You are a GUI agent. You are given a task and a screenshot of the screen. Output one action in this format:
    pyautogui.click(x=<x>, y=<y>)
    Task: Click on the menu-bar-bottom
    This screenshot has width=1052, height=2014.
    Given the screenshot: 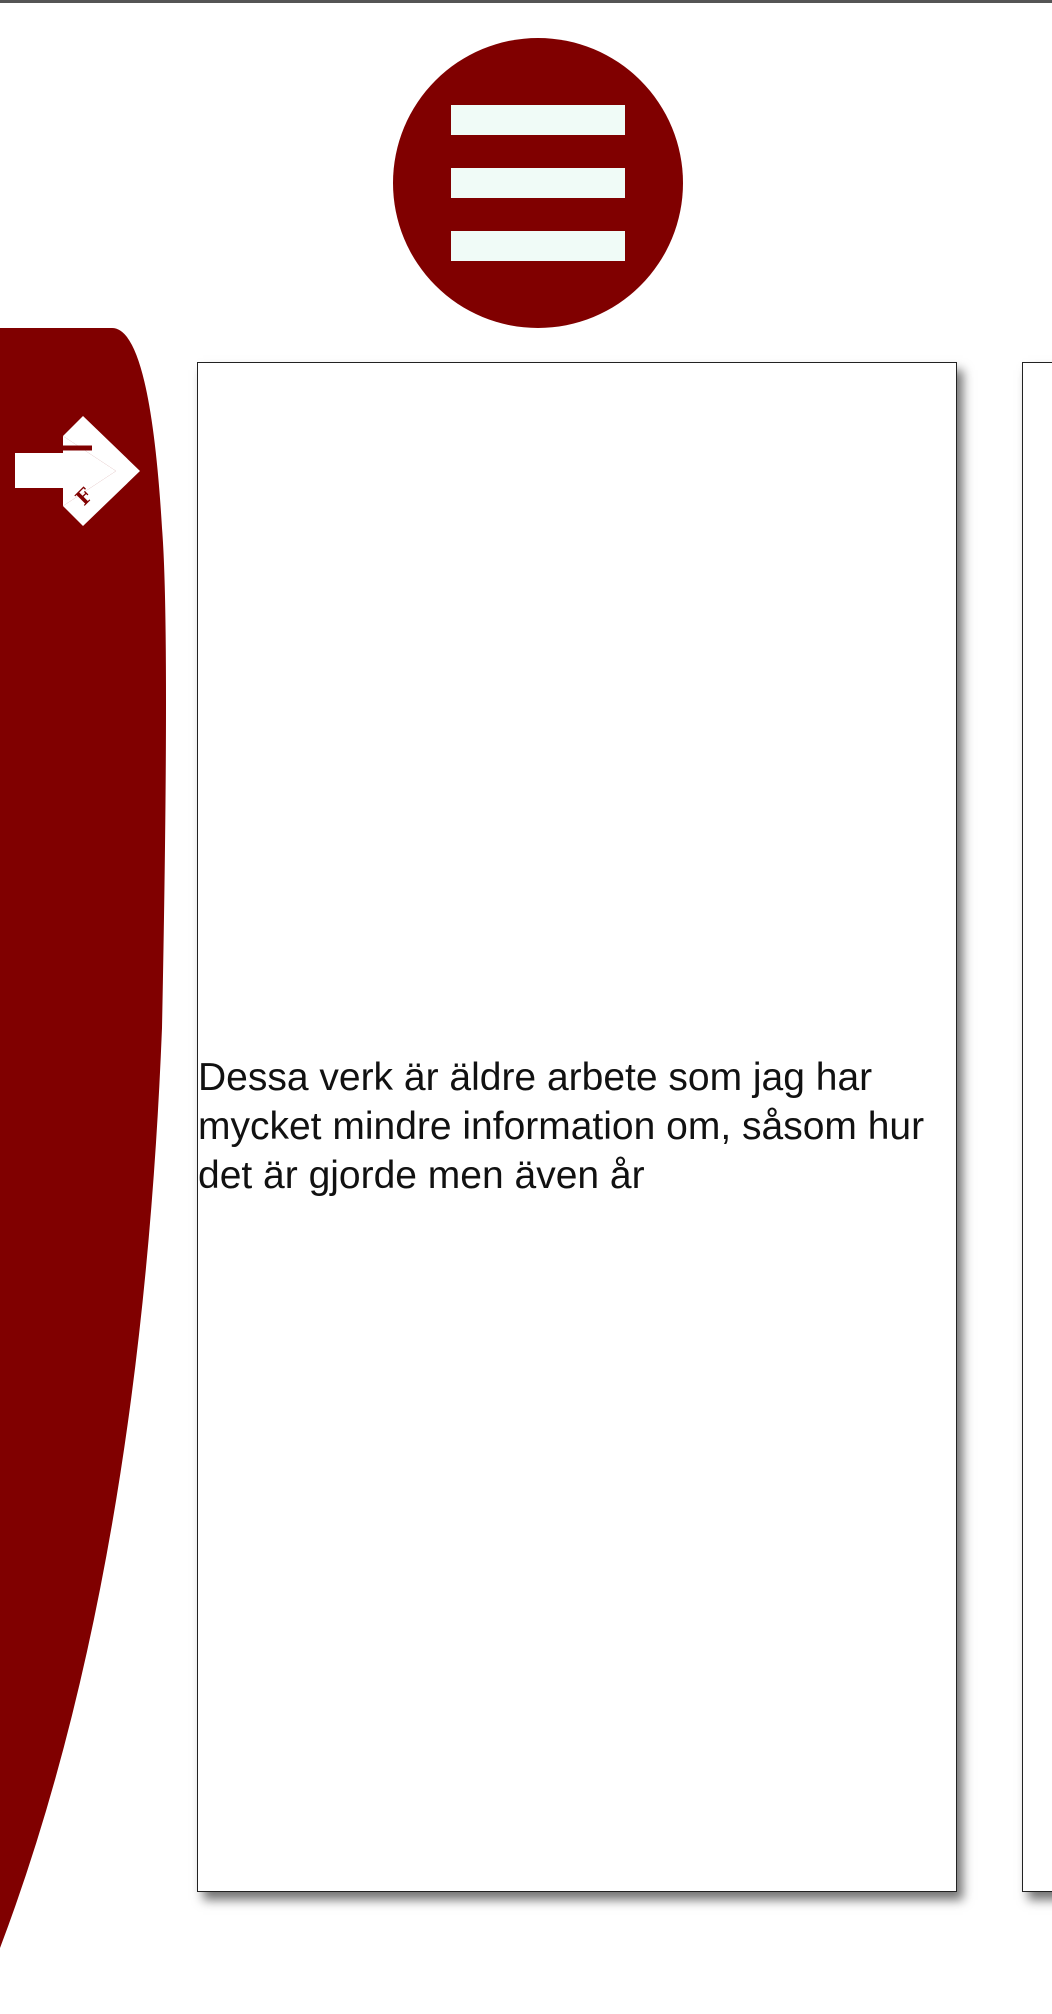 What is the action you would take?
    pyautogui.click(x=538, y=246)
    